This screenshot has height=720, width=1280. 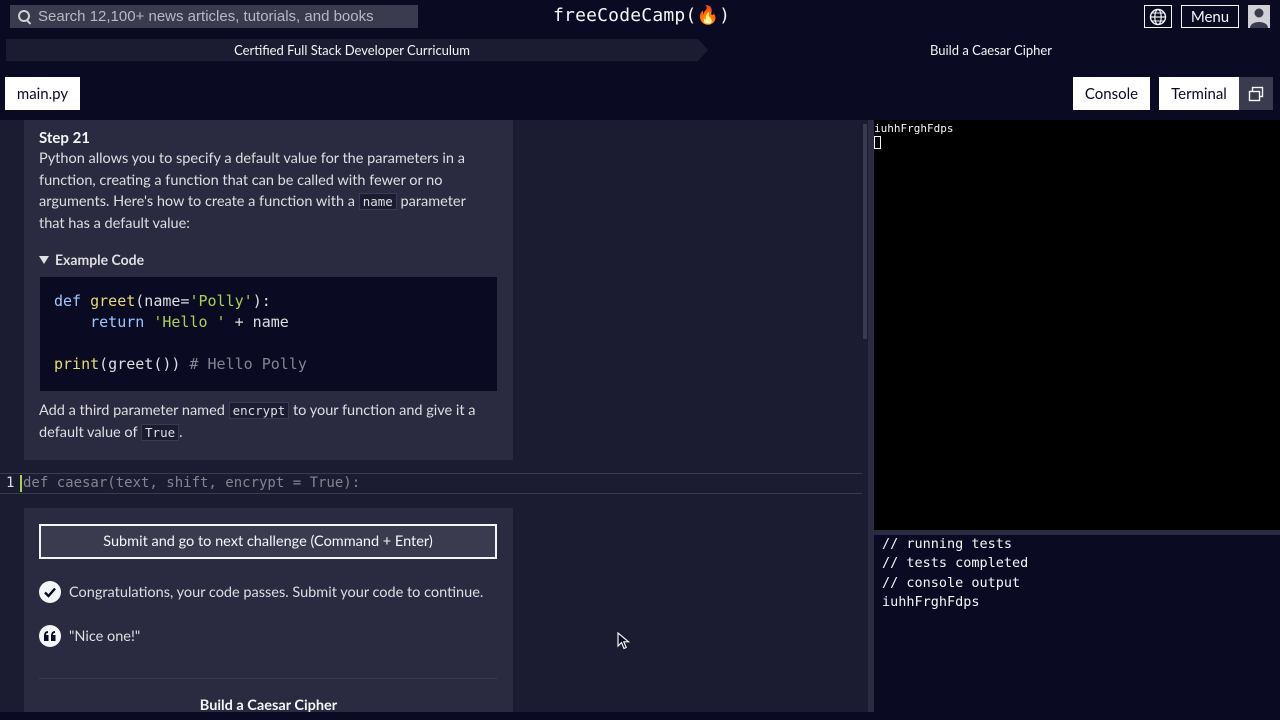 I want to click on code-text: (name=, so click(x=162, y=301).